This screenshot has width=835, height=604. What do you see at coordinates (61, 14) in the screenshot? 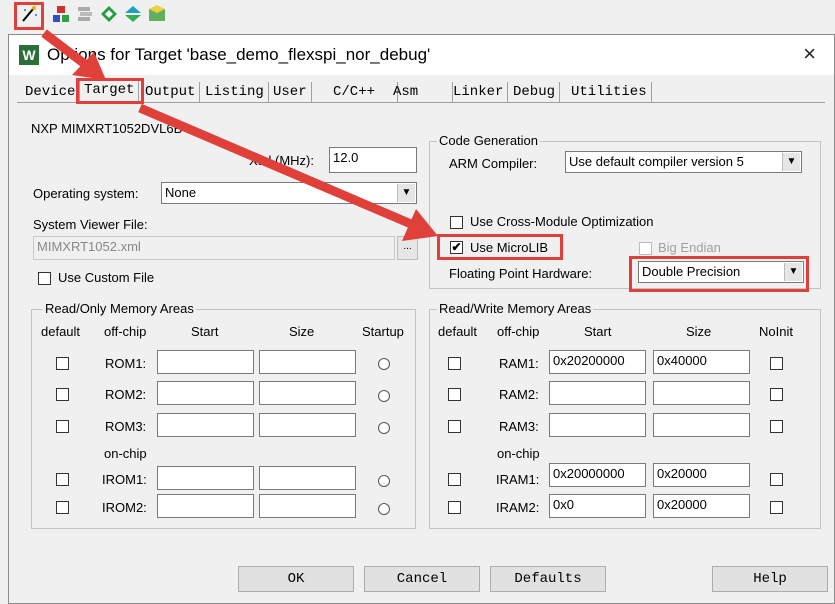
I see `component-icon` at bounding box center [61, 14].